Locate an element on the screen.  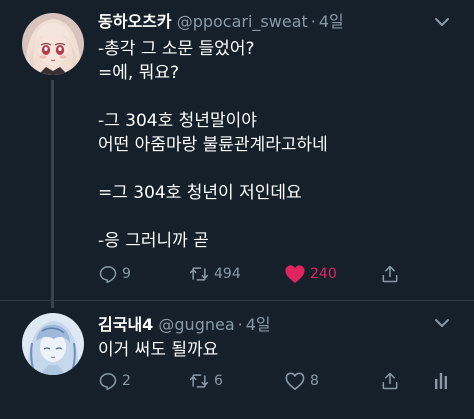
stats-button is located at coordinates (441, 381).